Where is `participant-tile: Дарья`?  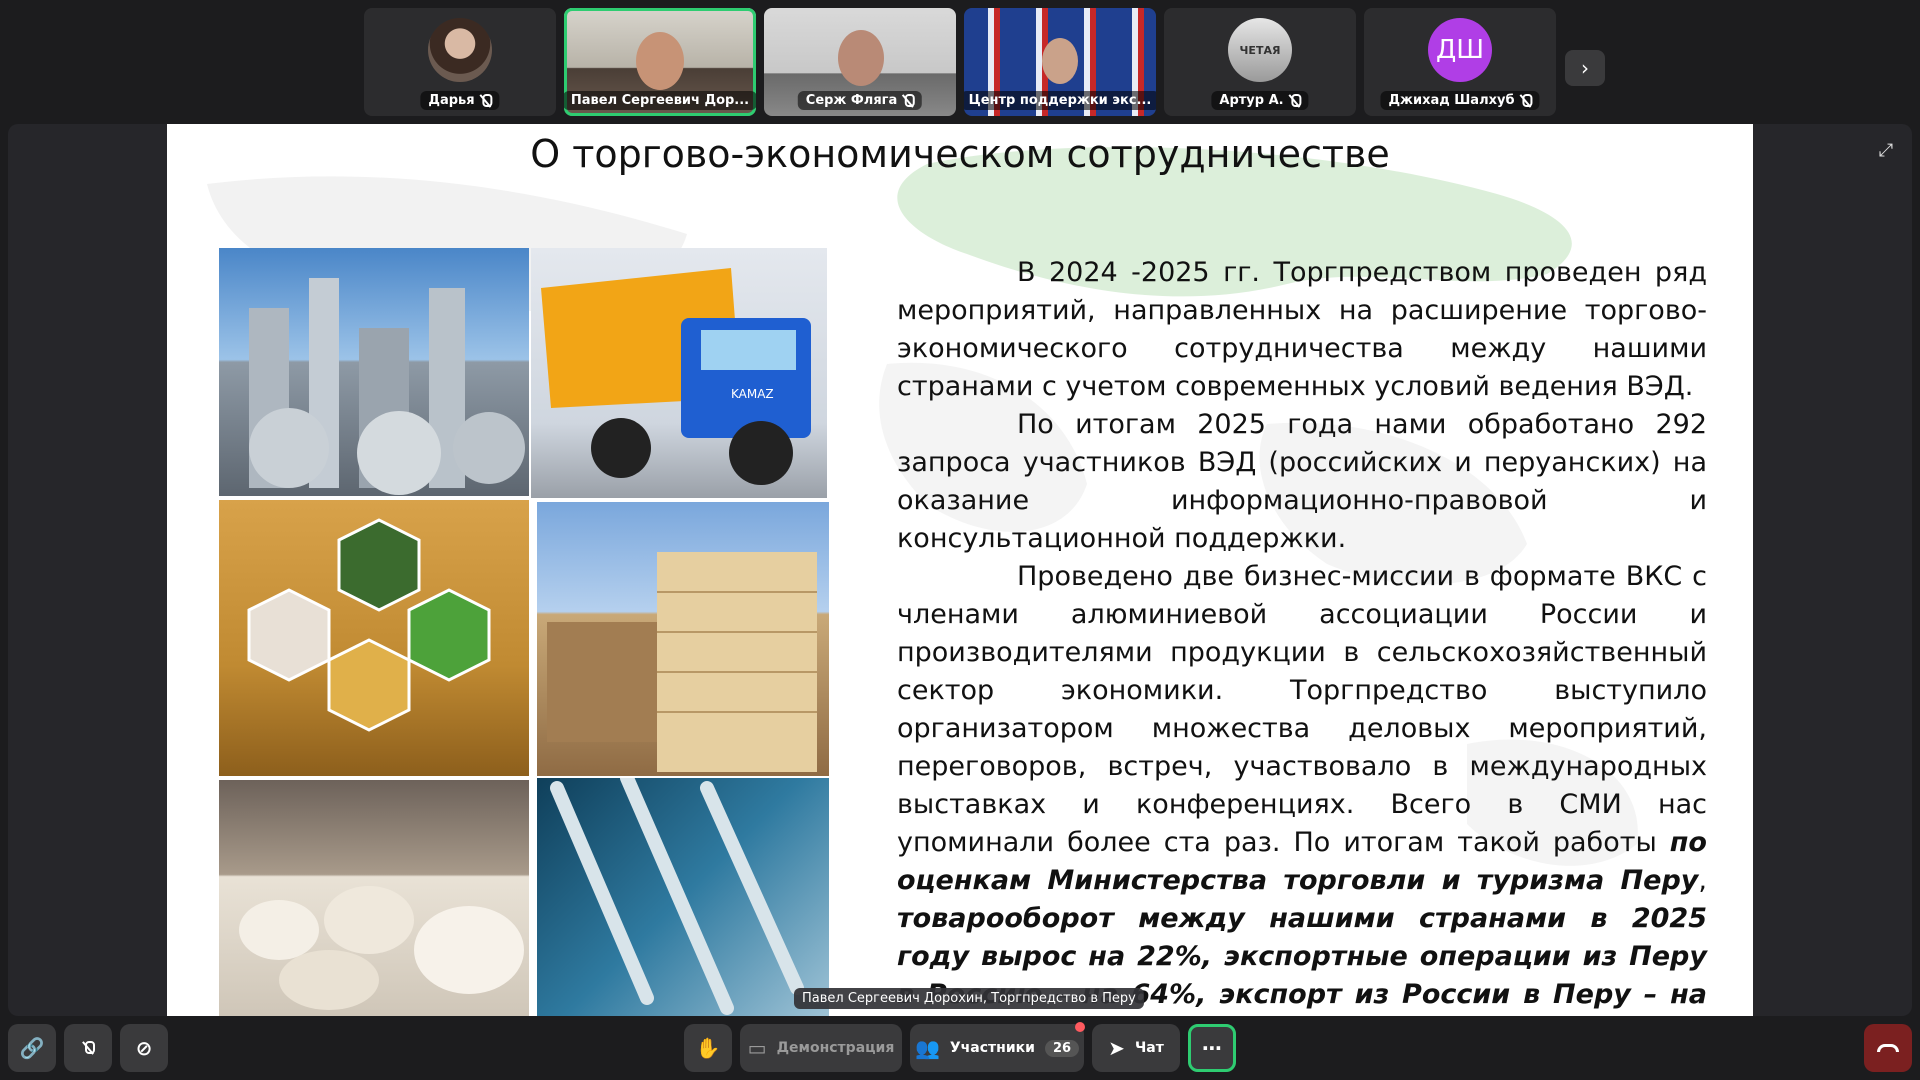 participant-tile: Дарья is located at coordinates (460, 62).